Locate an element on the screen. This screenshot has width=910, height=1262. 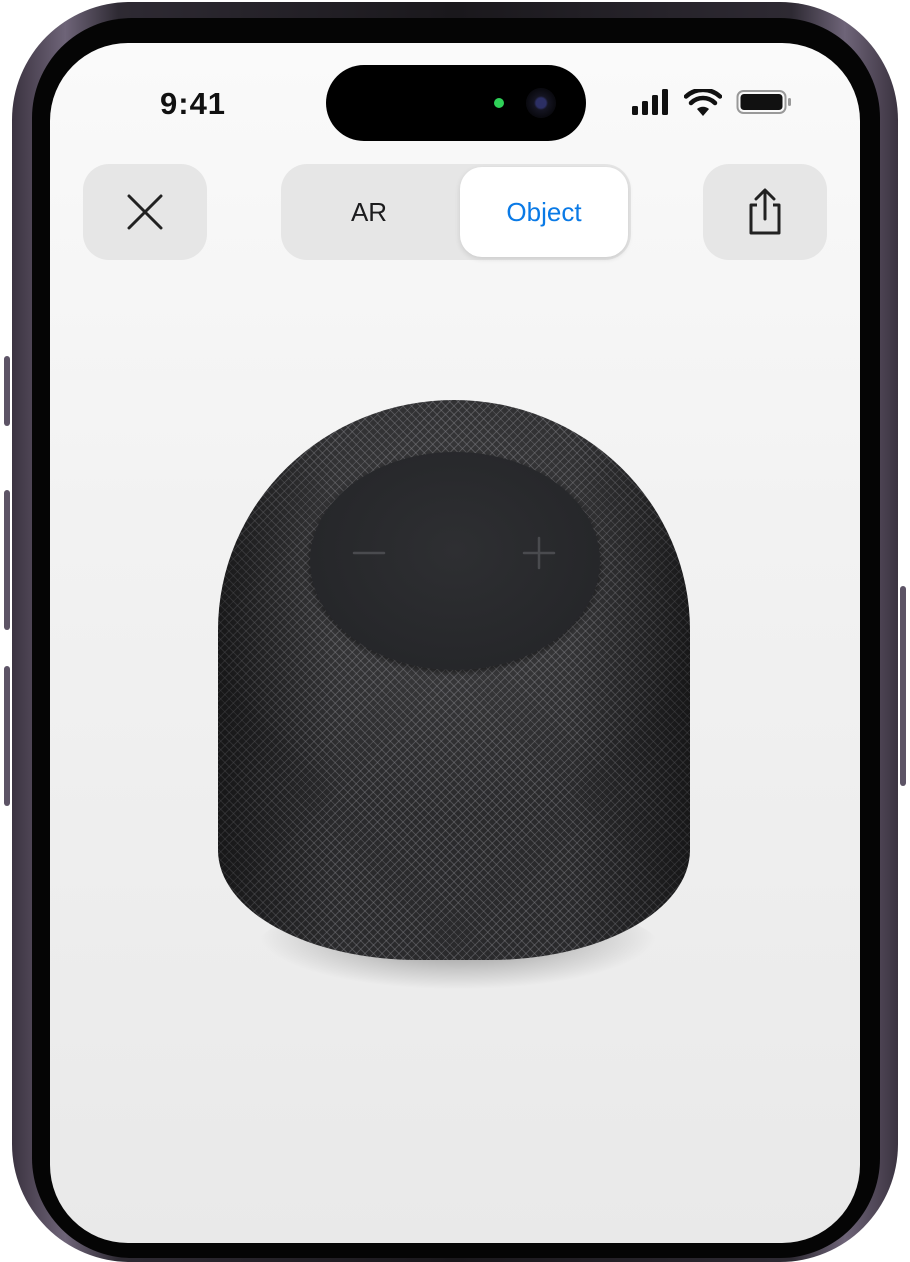
close-button is located at coordinates (145, 212).